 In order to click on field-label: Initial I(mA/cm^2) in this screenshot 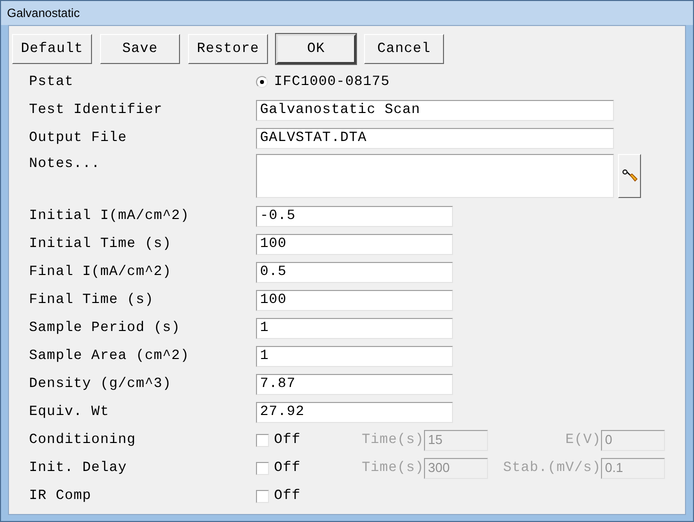, I will do `click(109, 216)`.